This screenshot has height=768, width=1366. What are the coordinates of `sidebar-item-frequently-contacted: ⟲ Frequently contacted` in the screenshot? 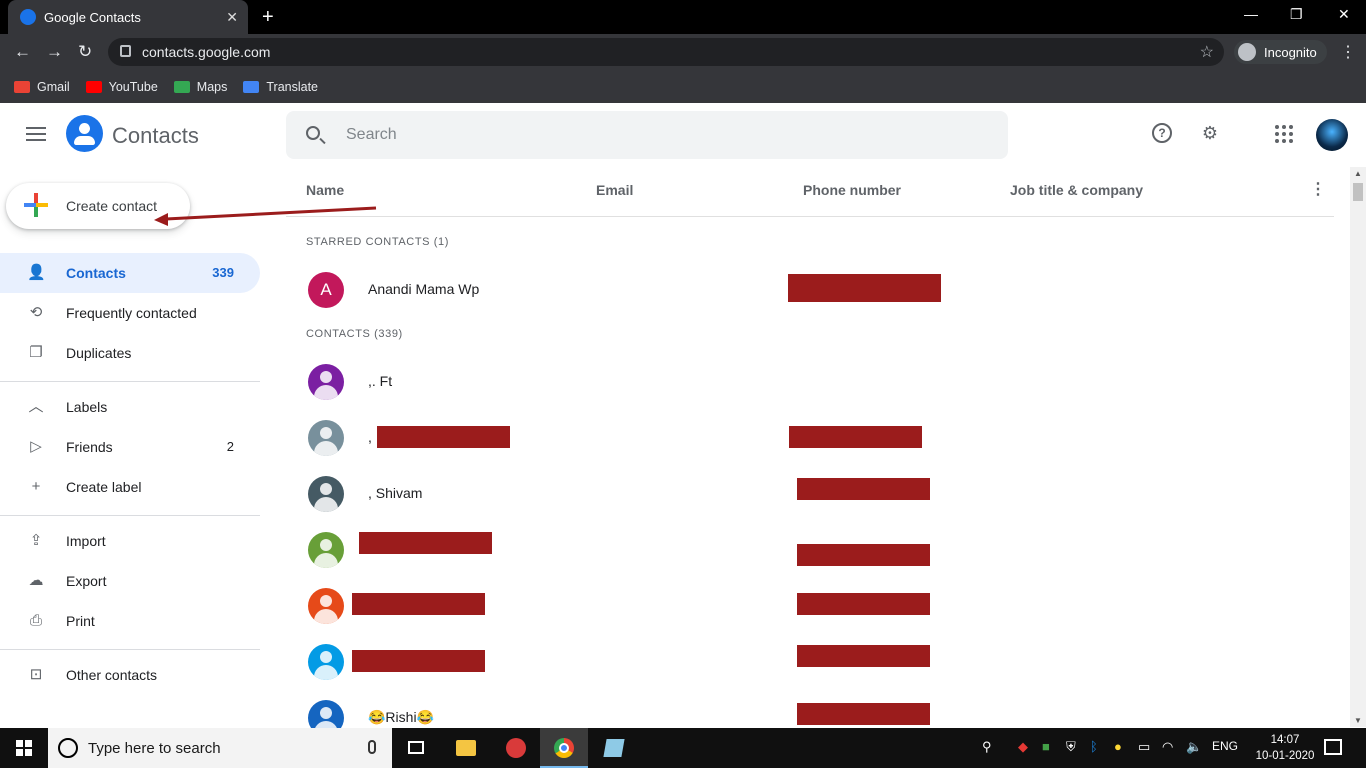 It's located at (130, 313).